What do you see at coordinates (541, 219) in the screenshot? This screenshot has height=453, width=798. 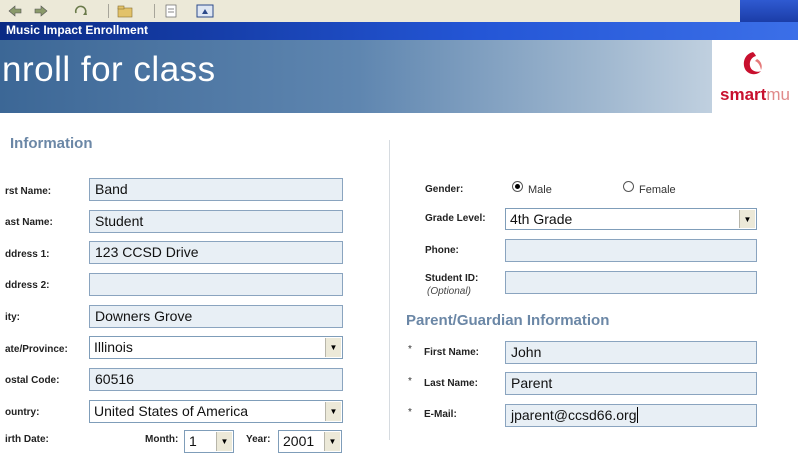 I see `grade-level-value: 4th Grade` at bounding box center [541, 219].